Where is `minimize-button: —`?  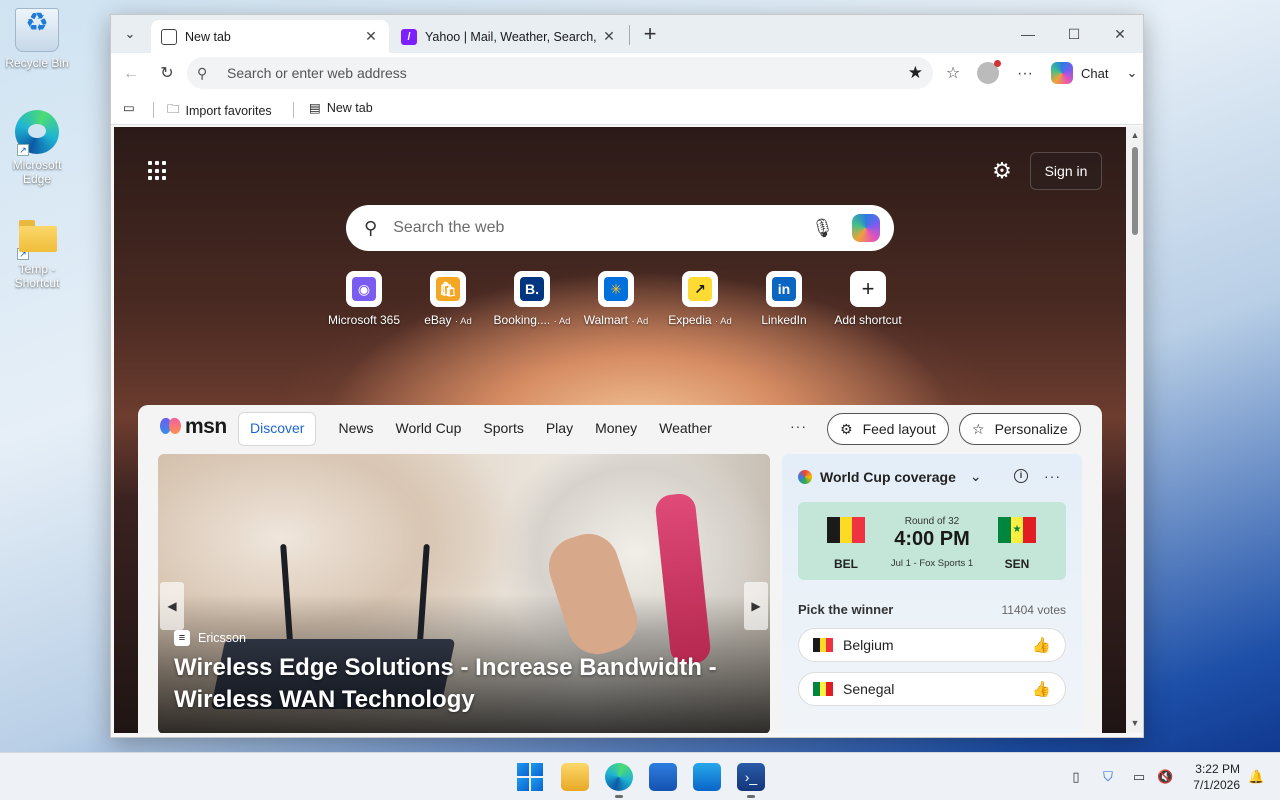 minimize-button: — is located at coordinates (1028, 34).